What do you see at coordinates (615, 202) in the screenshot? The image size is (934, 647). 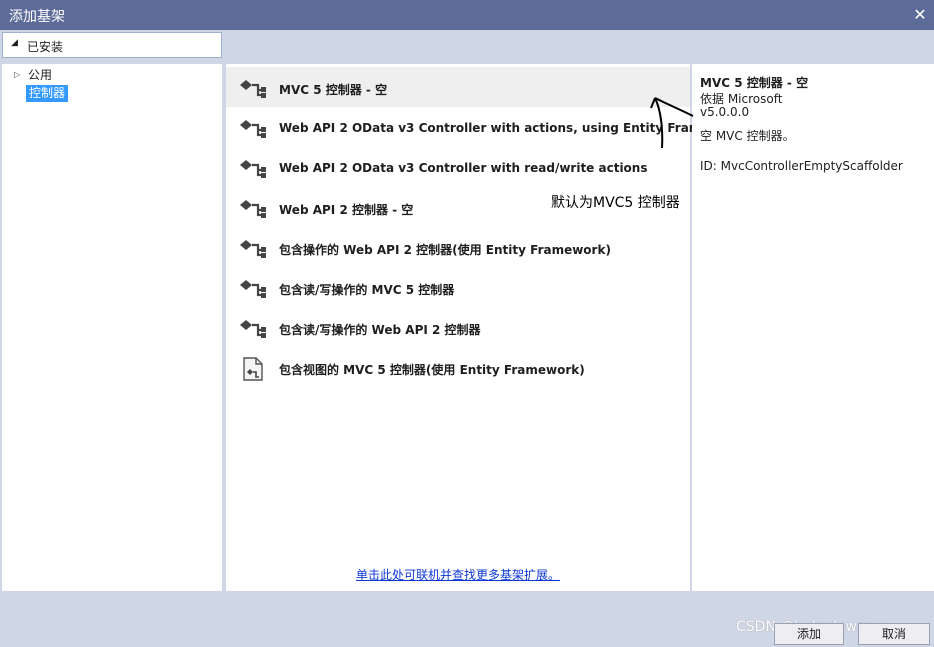 I see `annotation-text: 默认为MVC5 控制器` at bounding box center [615, 202].